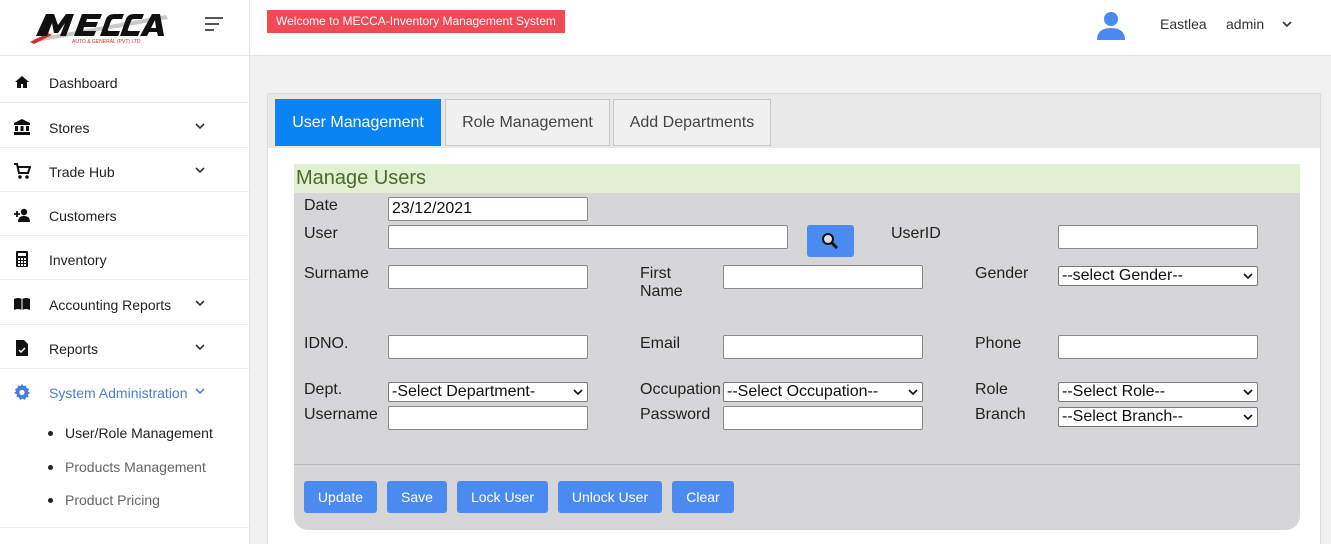 The width and height of the screenshot is (1331, 544). What do you see at coordinates (661, 282) in the screenshot?
I see `first-name-label: First Name` at bounding box center [661, 282].